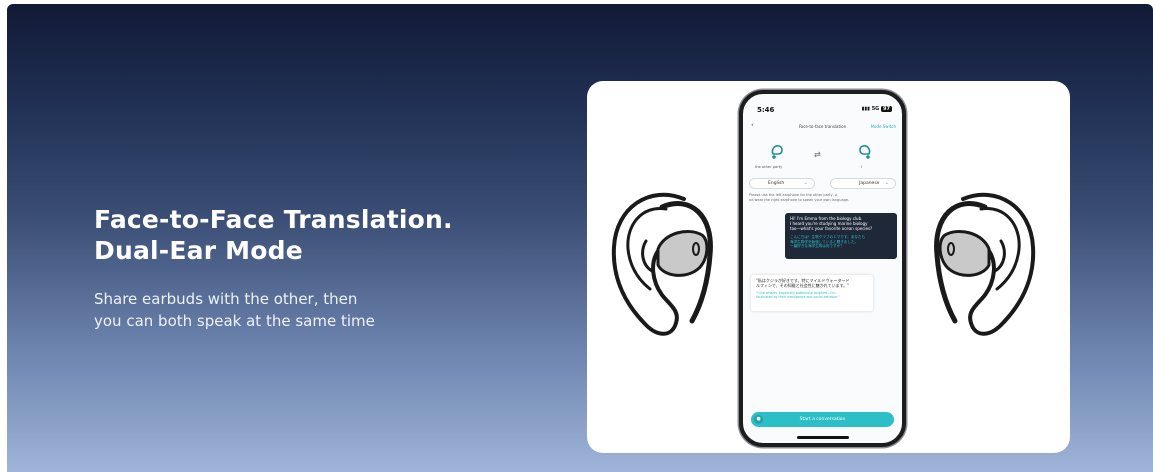 This screenshot has height=472, width=1153. Describe the element at coordinates (766, 110) in the screenshot. I see `status-time: 5:46` at that location.